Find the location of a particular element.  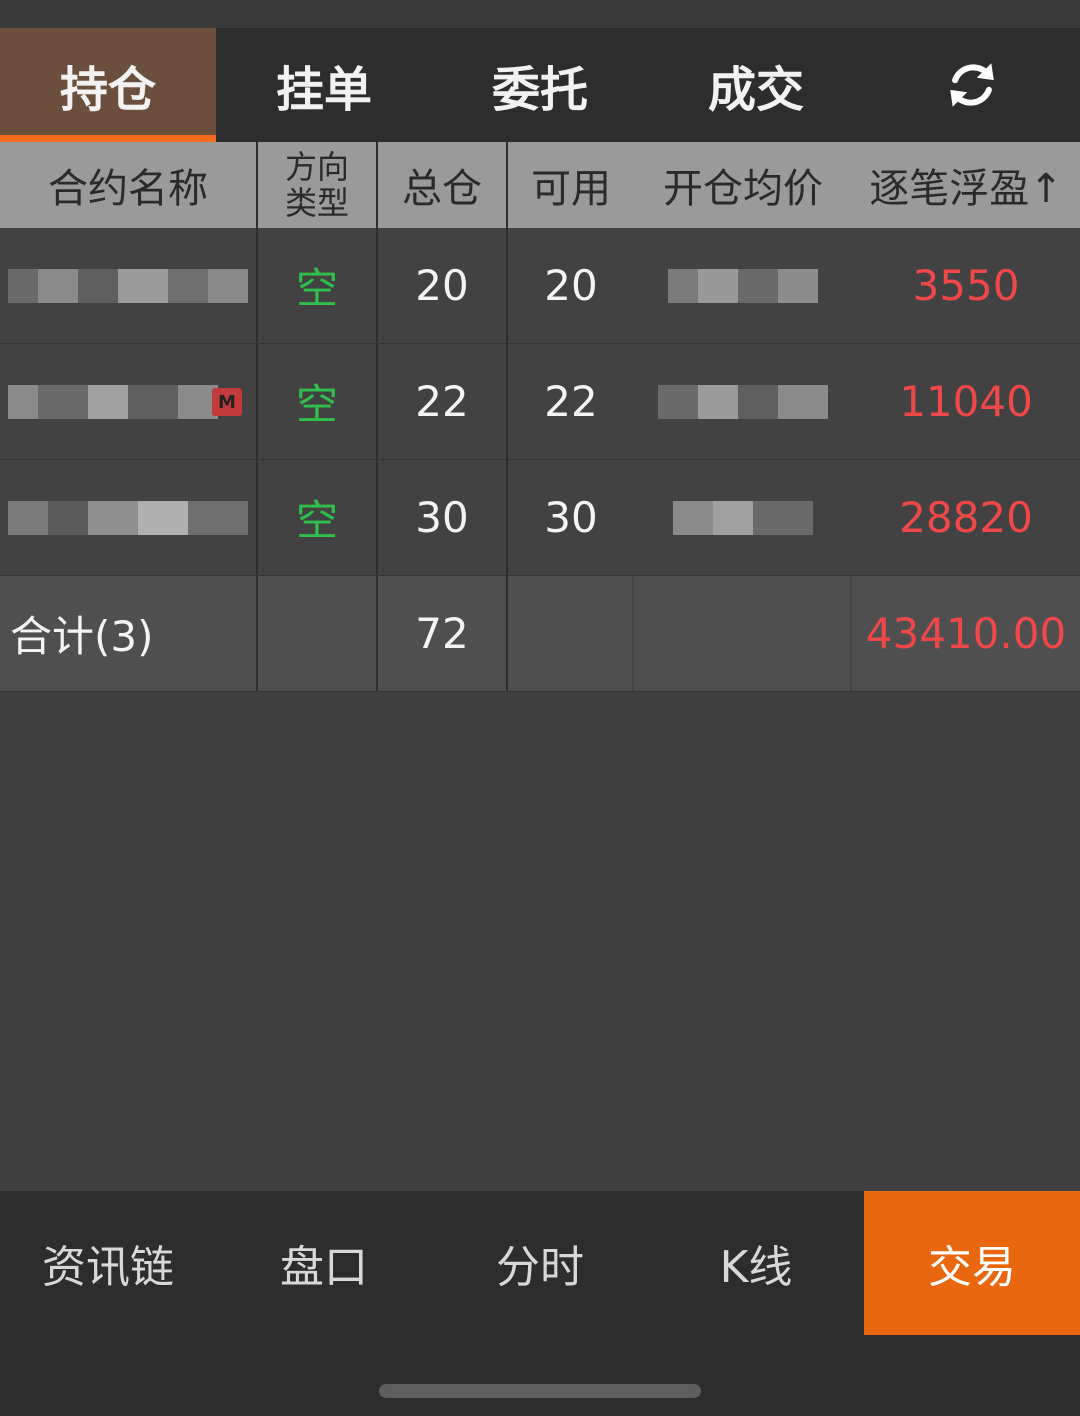

total-position: 22 is located at coordinates (443, 401).